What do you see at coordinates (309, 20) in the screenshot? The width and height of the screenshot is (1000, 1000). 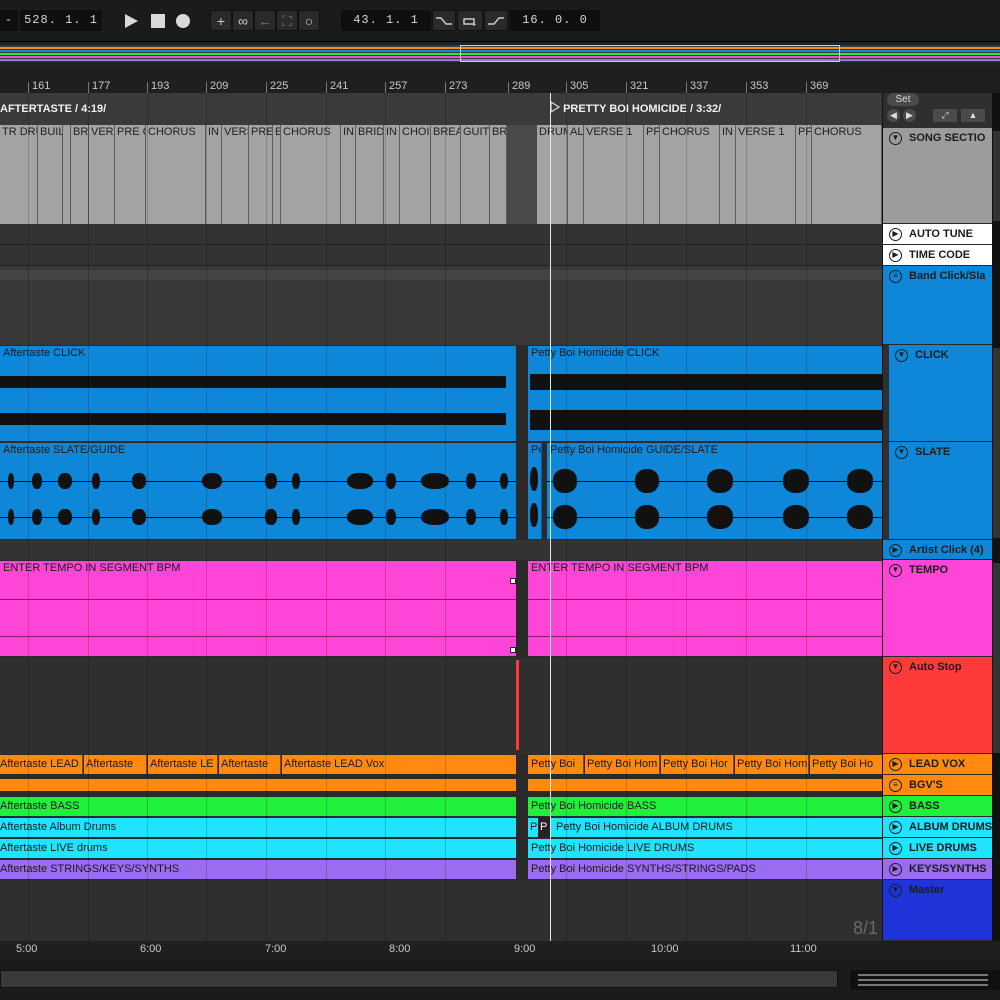 I see `session-record-icon: ○` at bounding box center [309, 20].